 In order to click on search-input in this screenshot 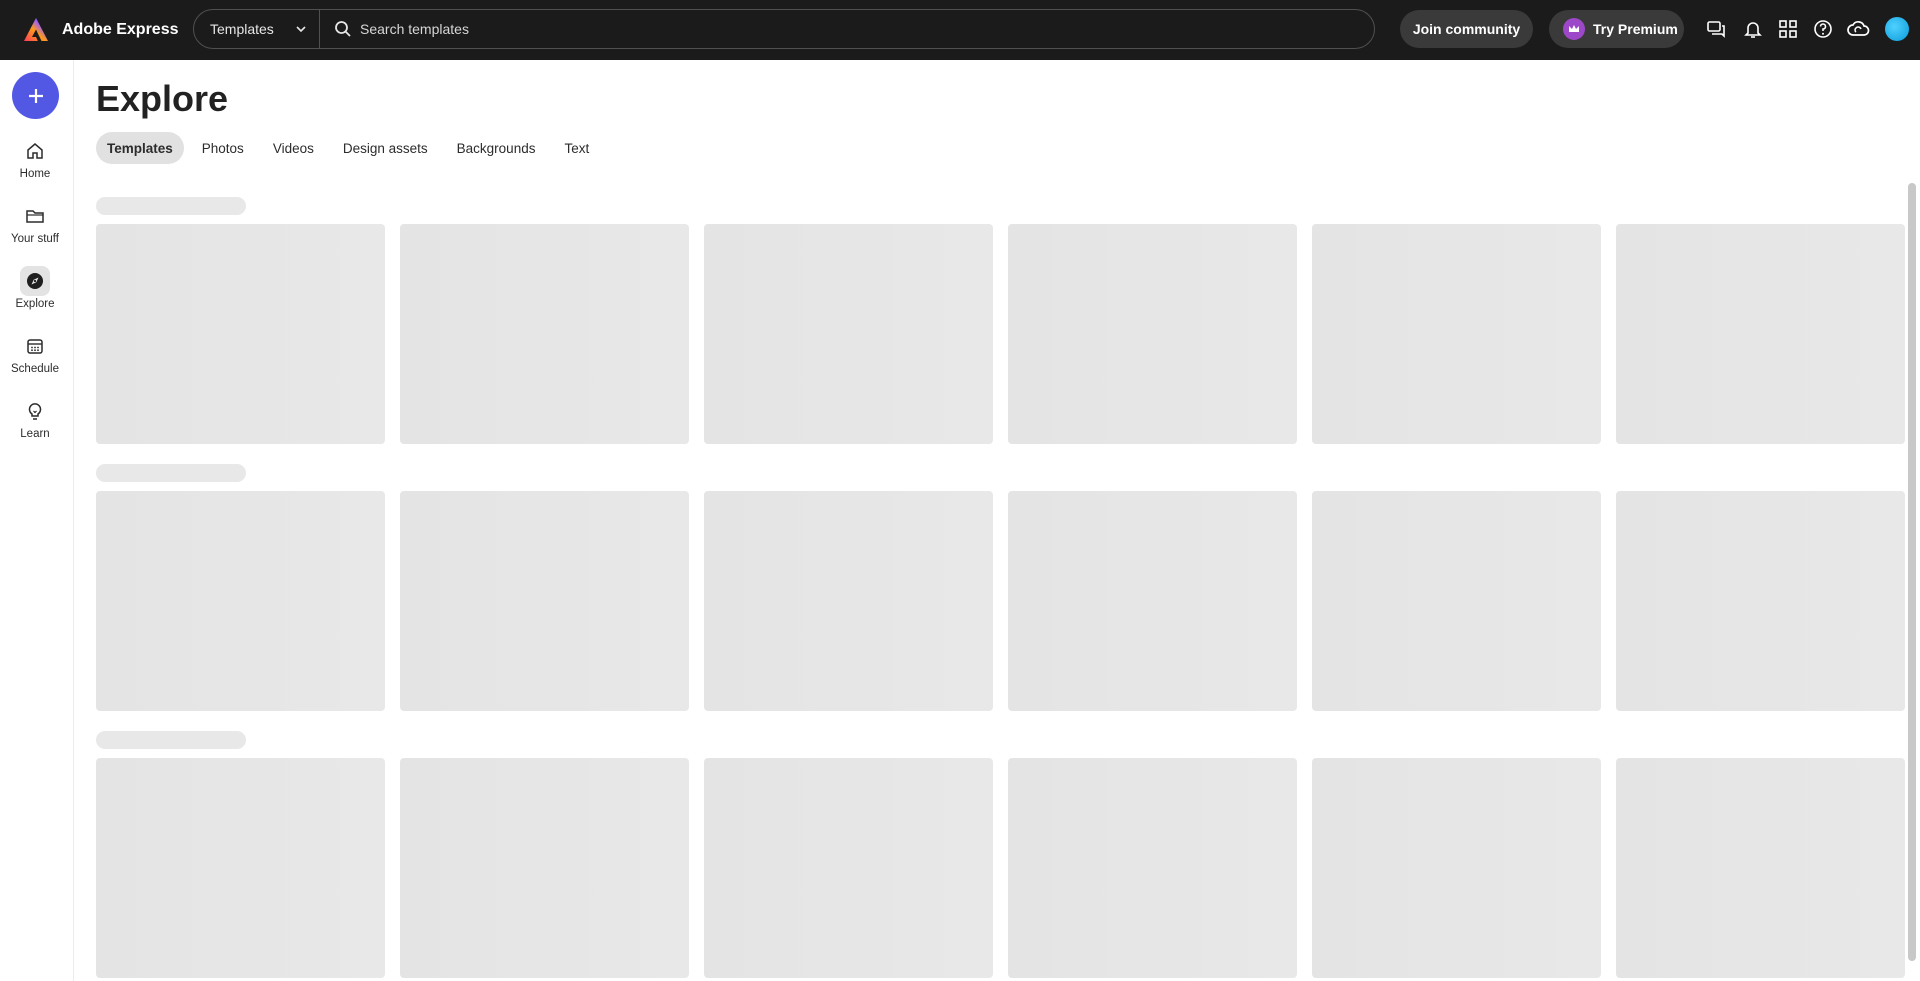, I will do `click(810, 29)`.